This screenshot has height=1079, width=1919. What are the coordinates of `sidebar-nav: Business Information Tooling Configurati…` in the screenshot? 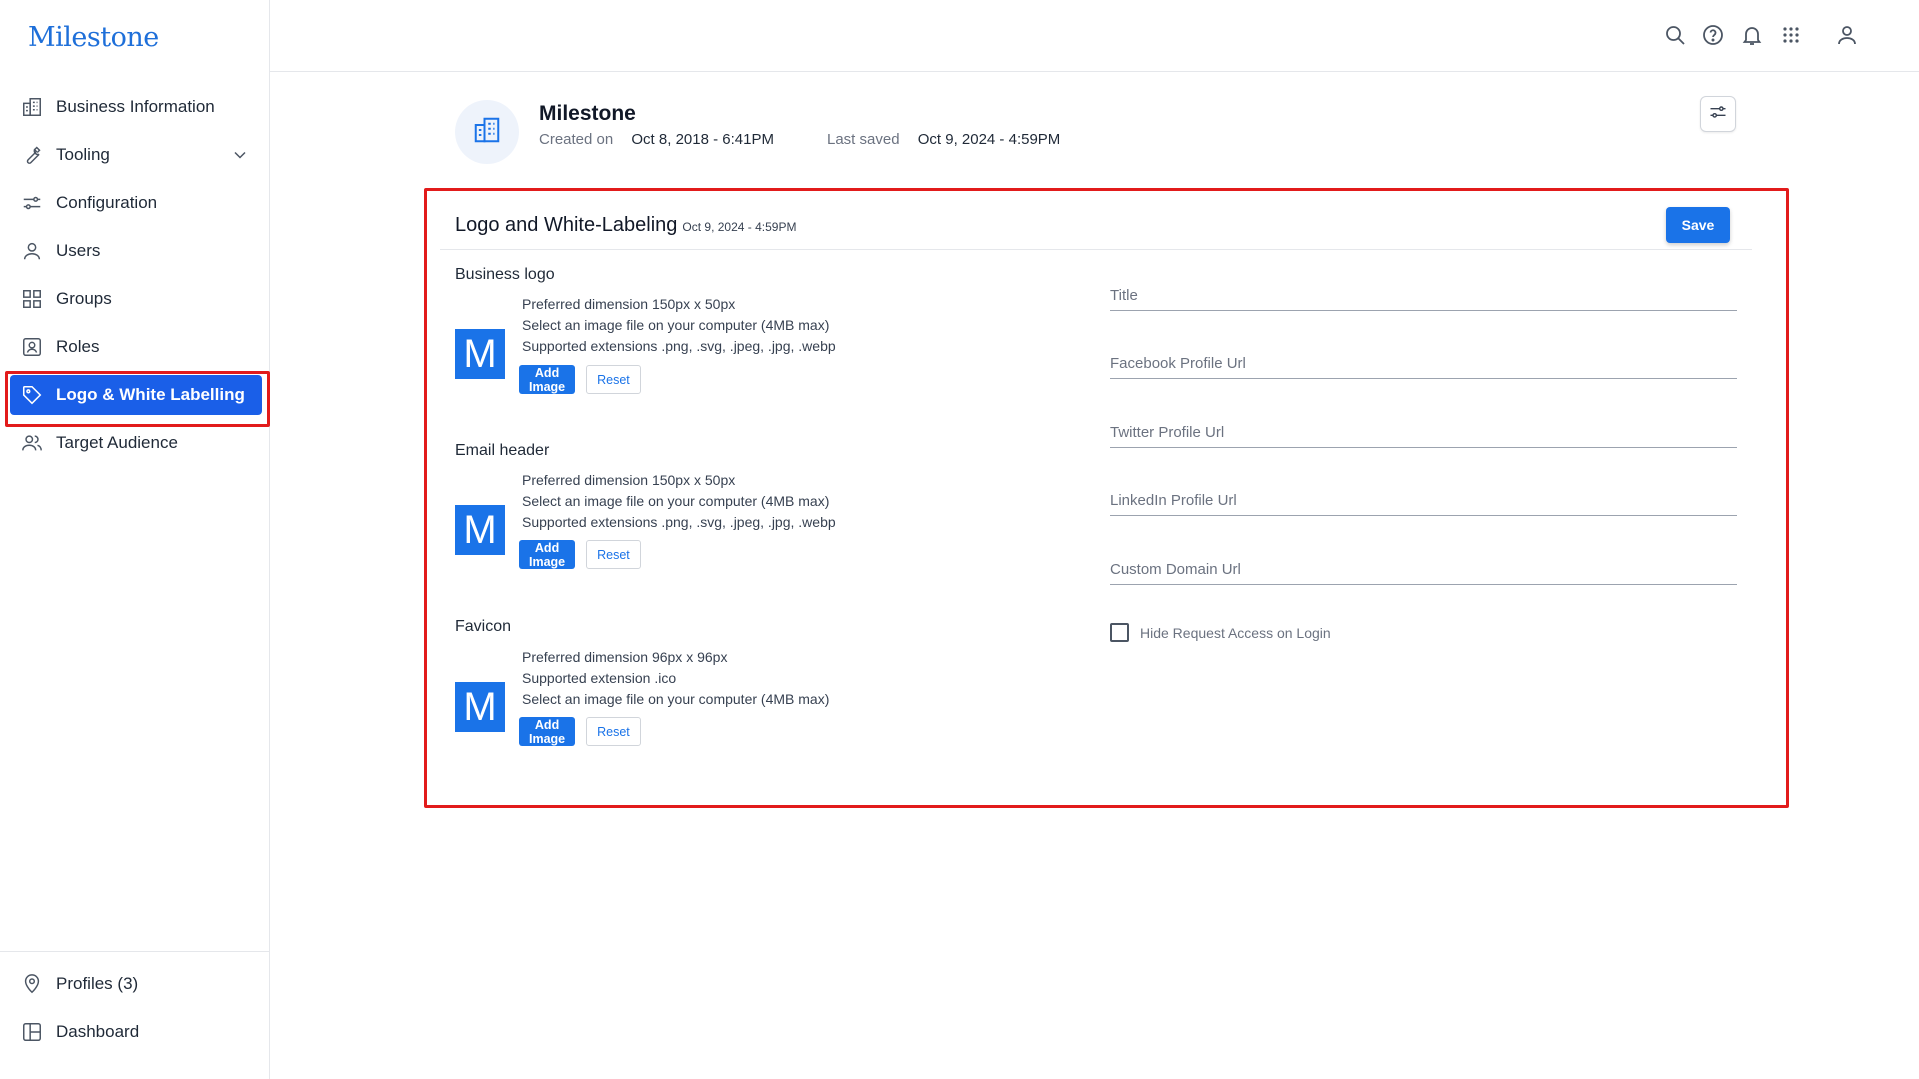 It's located at (136, 279).